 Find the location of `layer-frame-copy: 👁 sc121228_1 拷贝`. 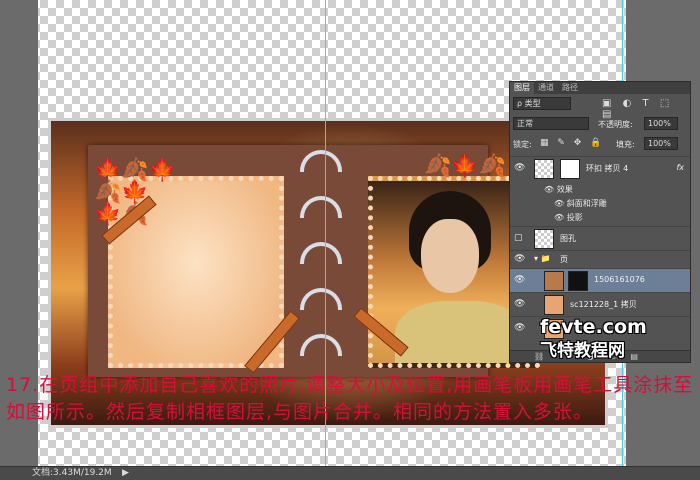

layer-frame-copy: 👁 sc121228_1 拷贝 is located at coordinates (600, 304).